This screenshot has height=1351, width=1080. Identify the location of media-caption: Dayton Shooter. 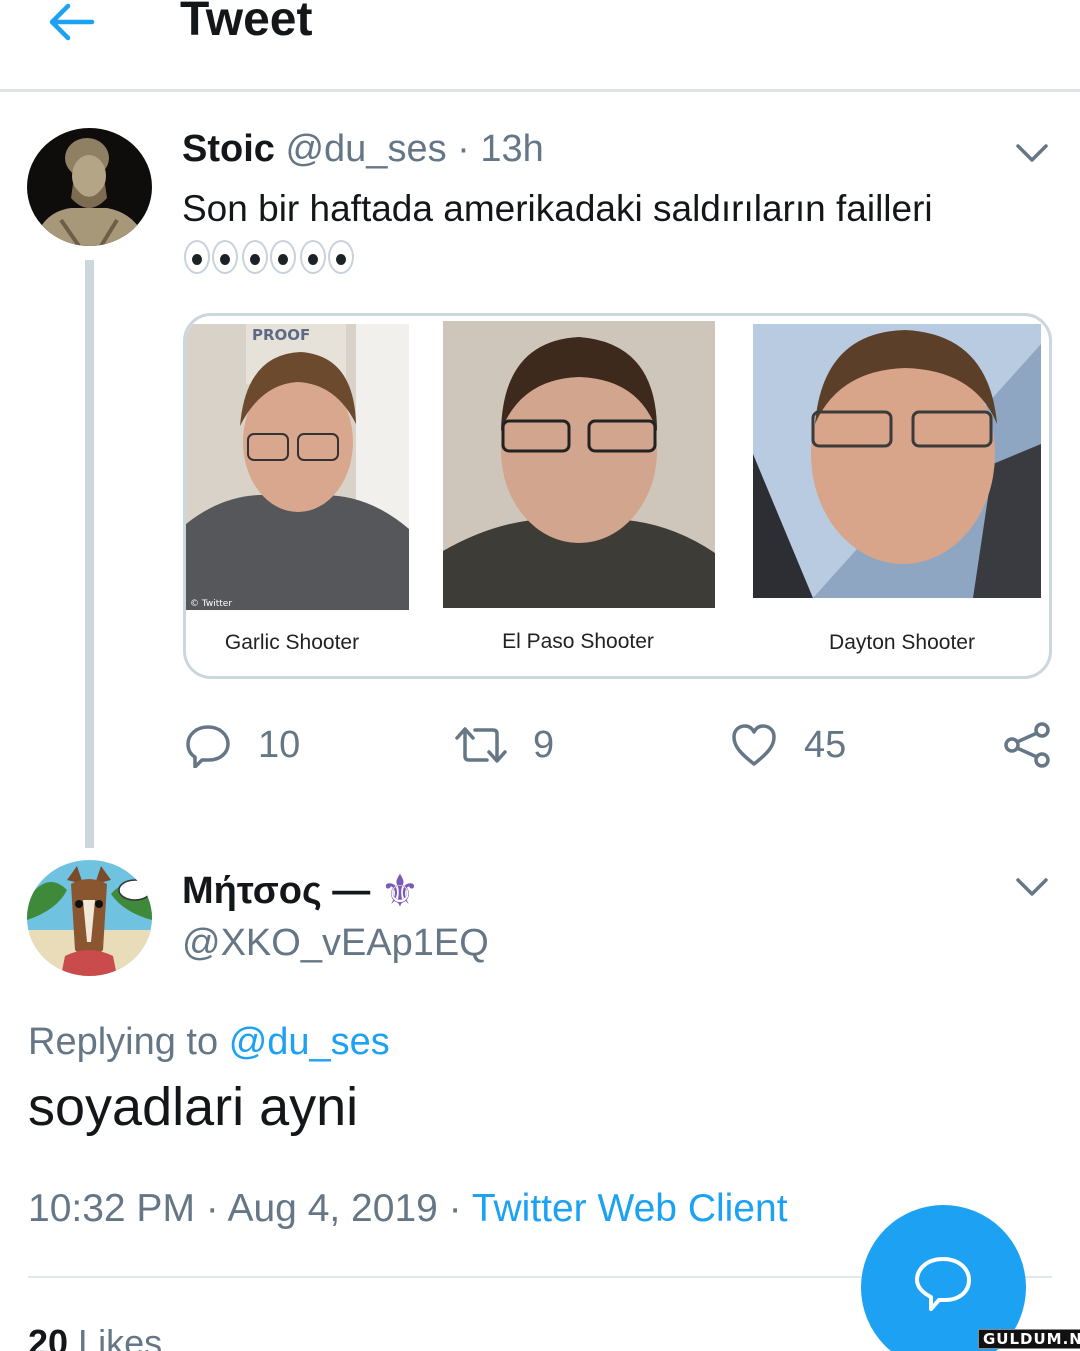
(902, 642).